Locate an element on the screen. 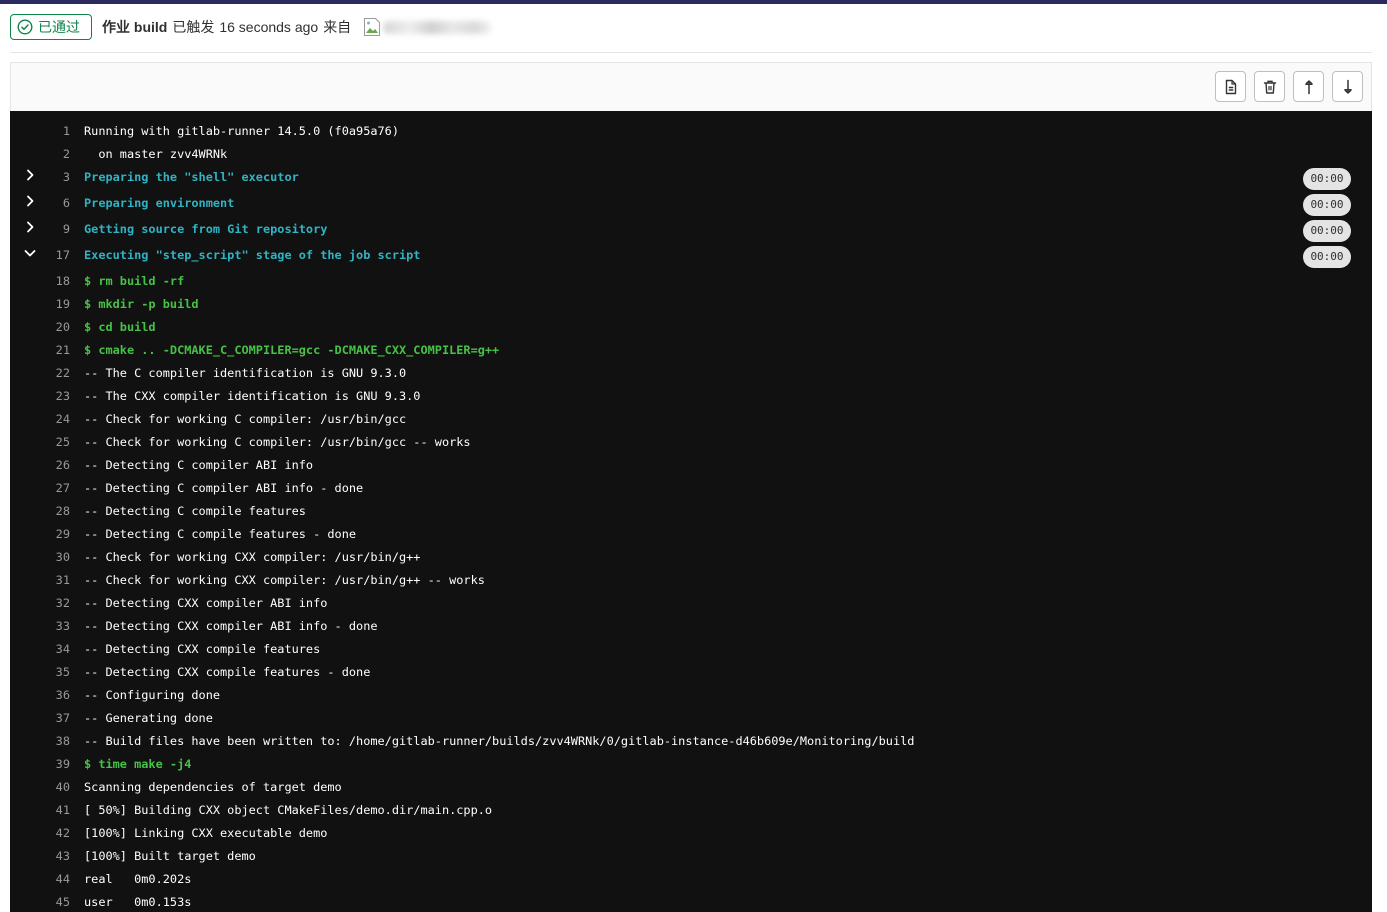 This screenshot has height=912, width=1387. line-text: real 0m0.202s is located at coordinates (138, 879).